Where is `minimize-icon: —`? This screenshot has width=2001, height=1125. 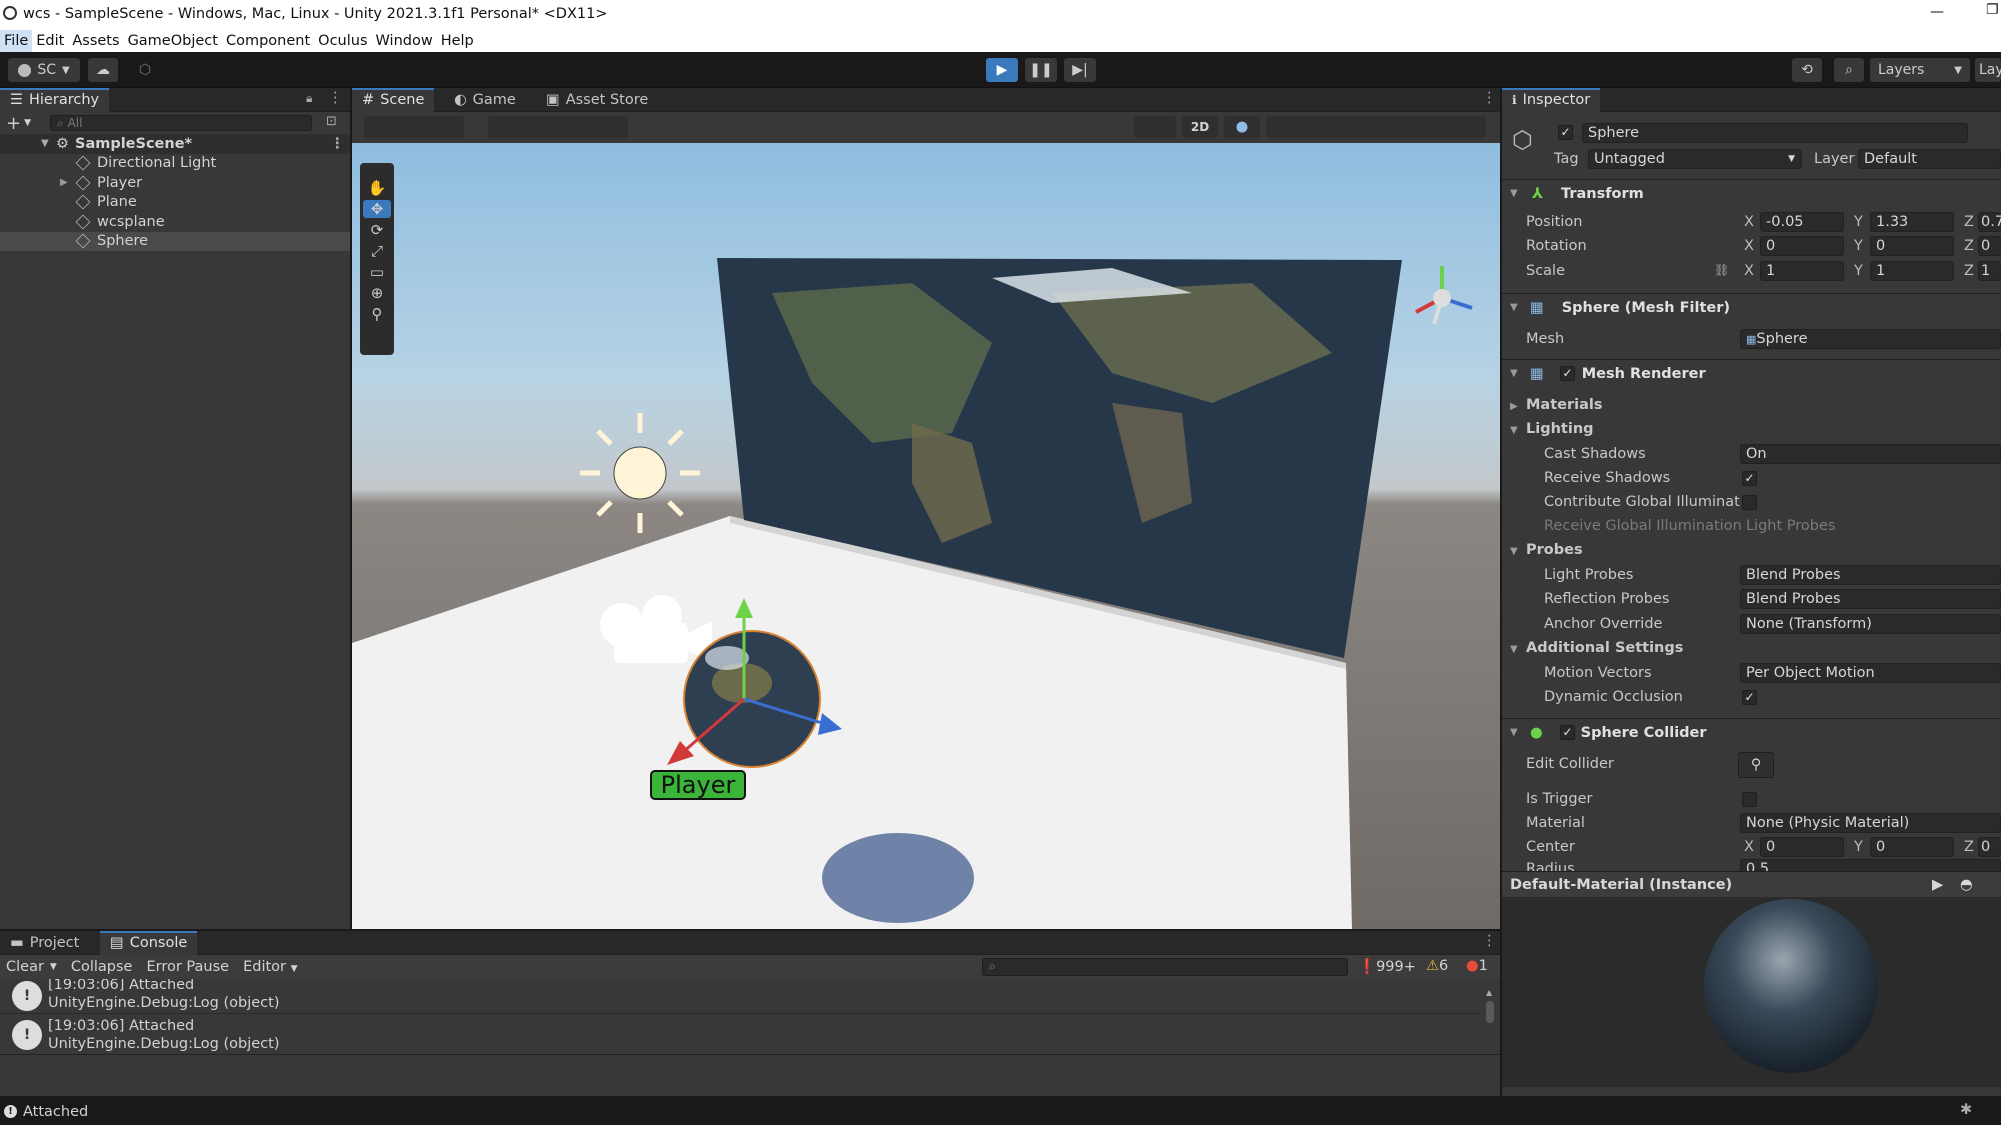 minimize-icon: — is located at coordinates (1937, 12).